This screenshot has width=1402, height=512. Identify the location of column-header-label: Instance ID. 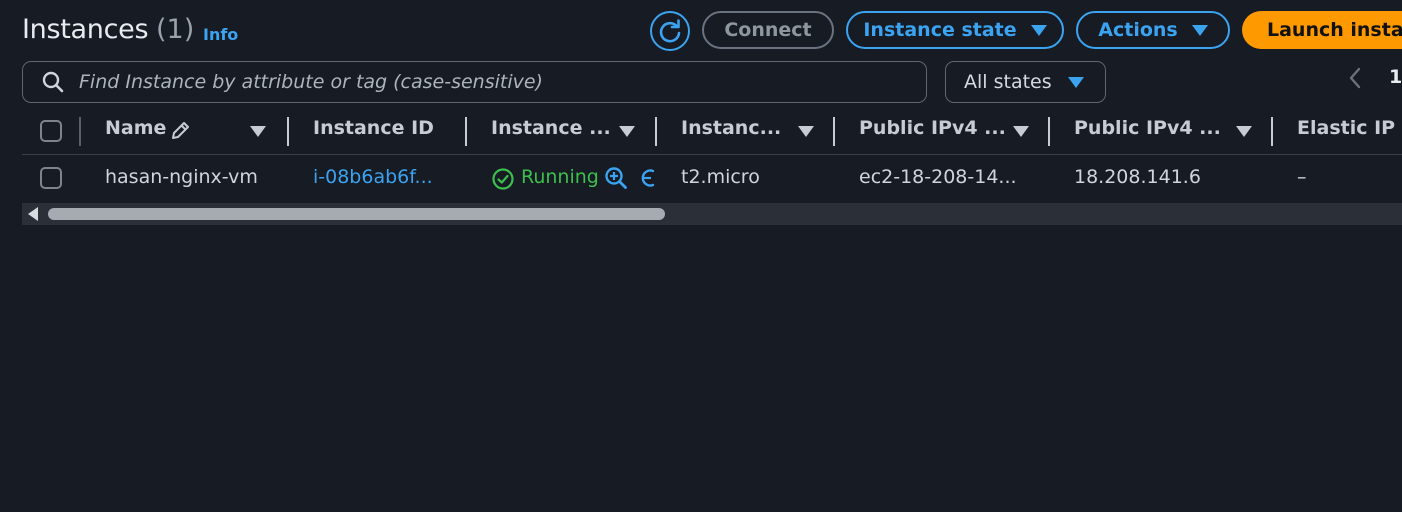
(373, 128).